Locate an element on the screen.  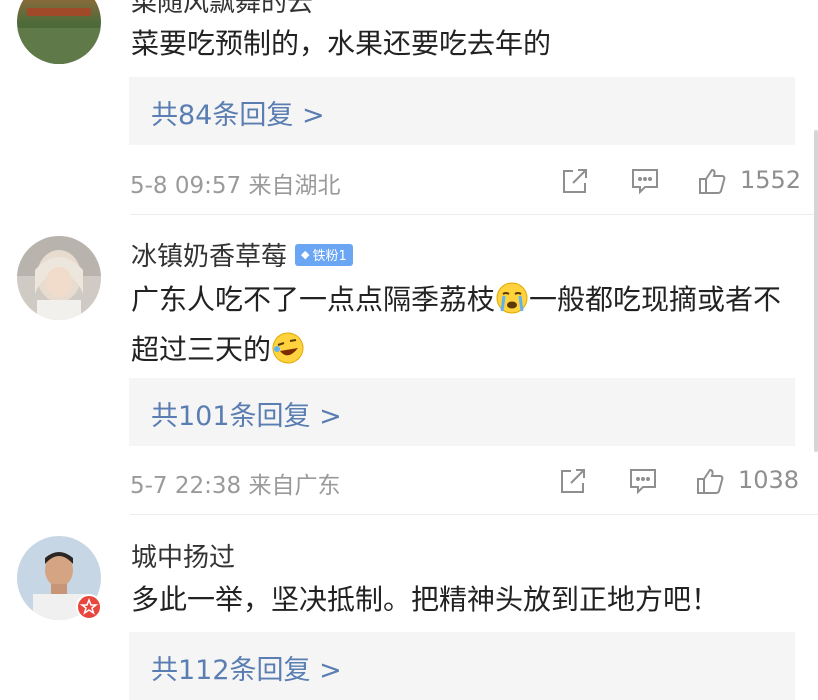
comment-text-part1: 广东人吃不了一点点隔季荔枝 is located at coordinates (313, 299).